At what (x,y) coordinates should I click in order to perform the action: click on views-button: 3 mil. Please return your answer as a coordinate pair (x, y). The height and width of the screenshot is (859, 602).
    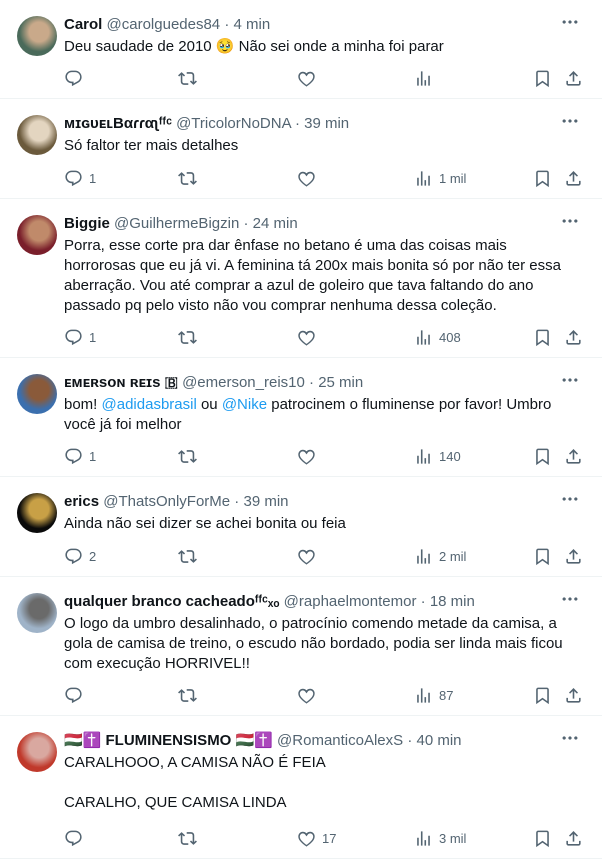
    Looking at the image, I should click on (440, 838).